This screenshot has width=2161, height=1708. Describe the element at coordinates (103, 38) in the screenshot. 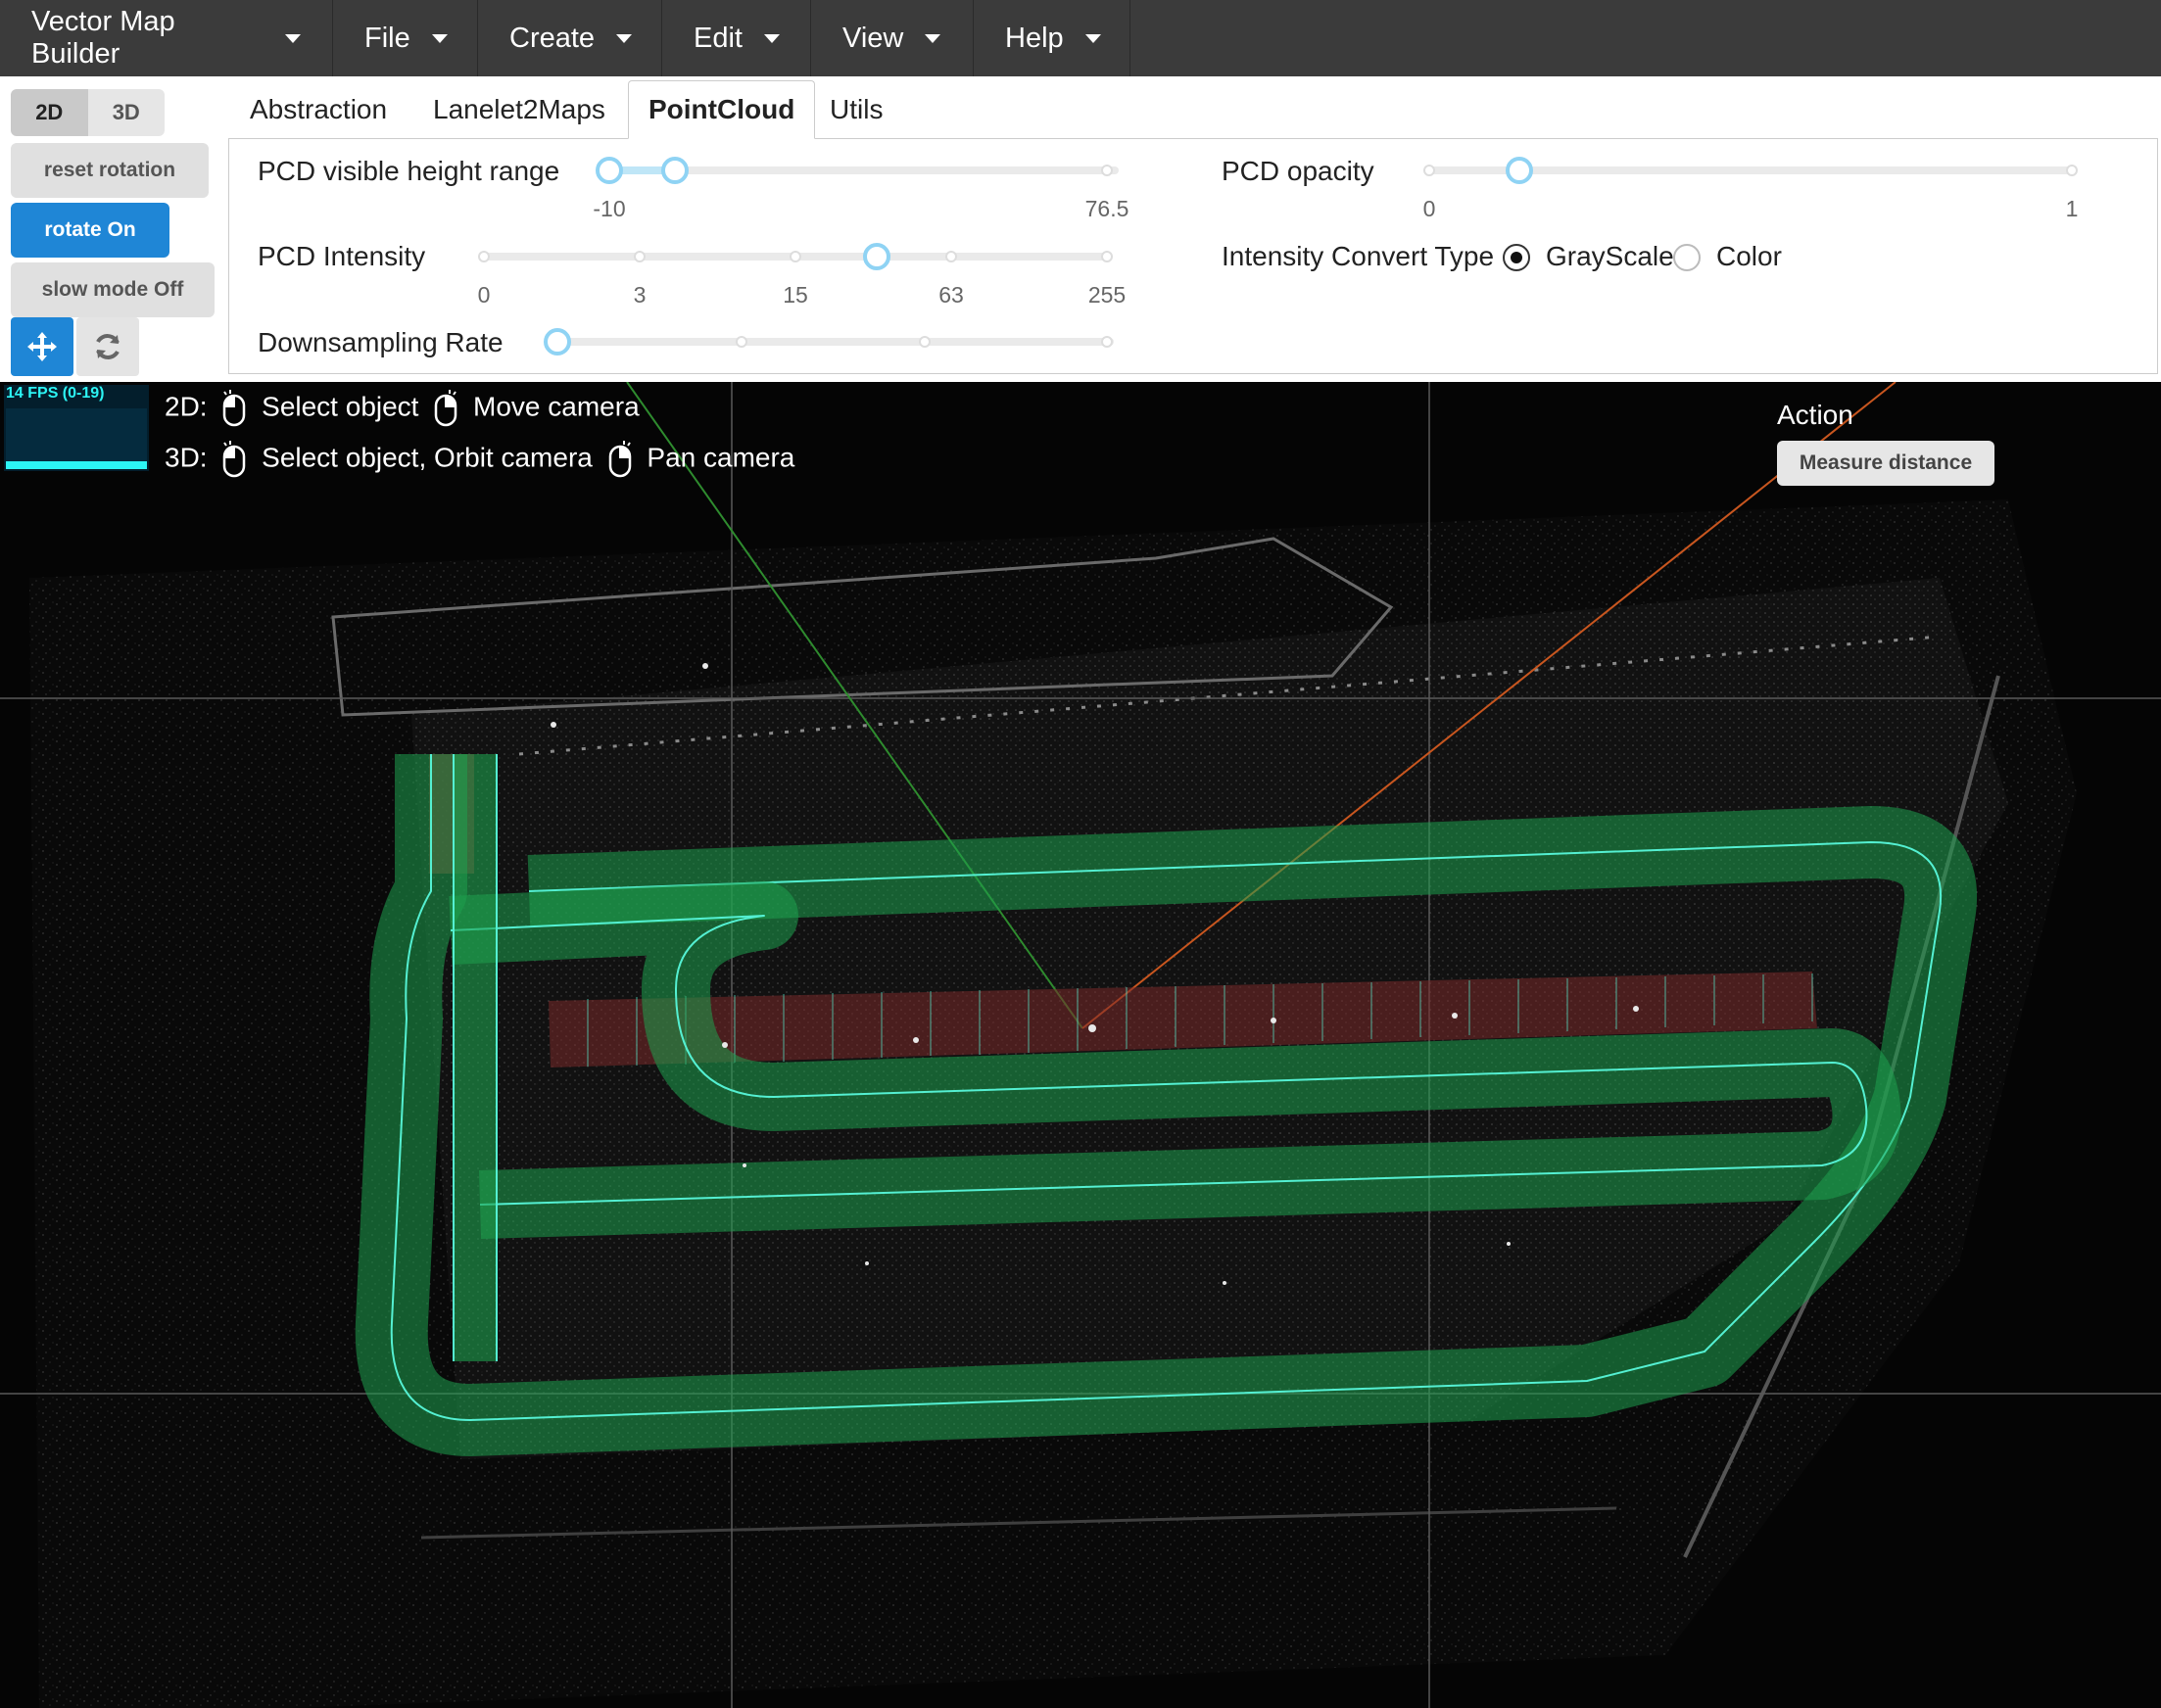

I see `menu-app-label: Vector Map Builder` at that location.